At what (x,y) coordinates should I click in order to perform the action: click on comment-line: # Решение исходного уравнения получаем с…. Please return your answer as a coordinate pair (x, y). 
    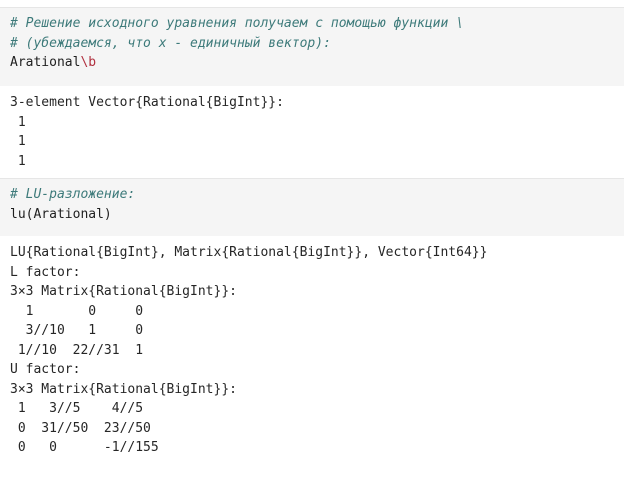
    Looking at the image, I should click on (237, 23).